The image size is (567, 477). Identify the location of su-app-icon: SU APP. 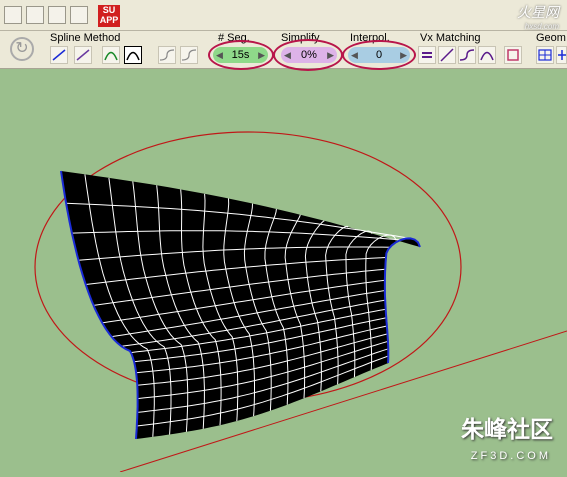
(109, 16).